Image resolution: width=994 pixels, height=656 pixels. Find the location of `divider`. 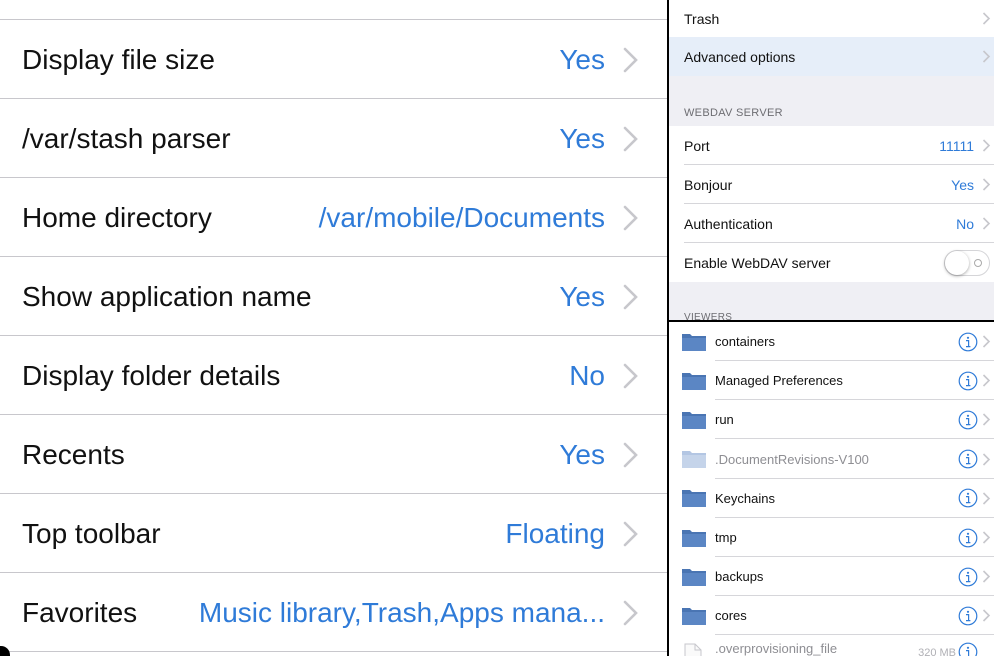

divider is located at coordinates (333, 651).